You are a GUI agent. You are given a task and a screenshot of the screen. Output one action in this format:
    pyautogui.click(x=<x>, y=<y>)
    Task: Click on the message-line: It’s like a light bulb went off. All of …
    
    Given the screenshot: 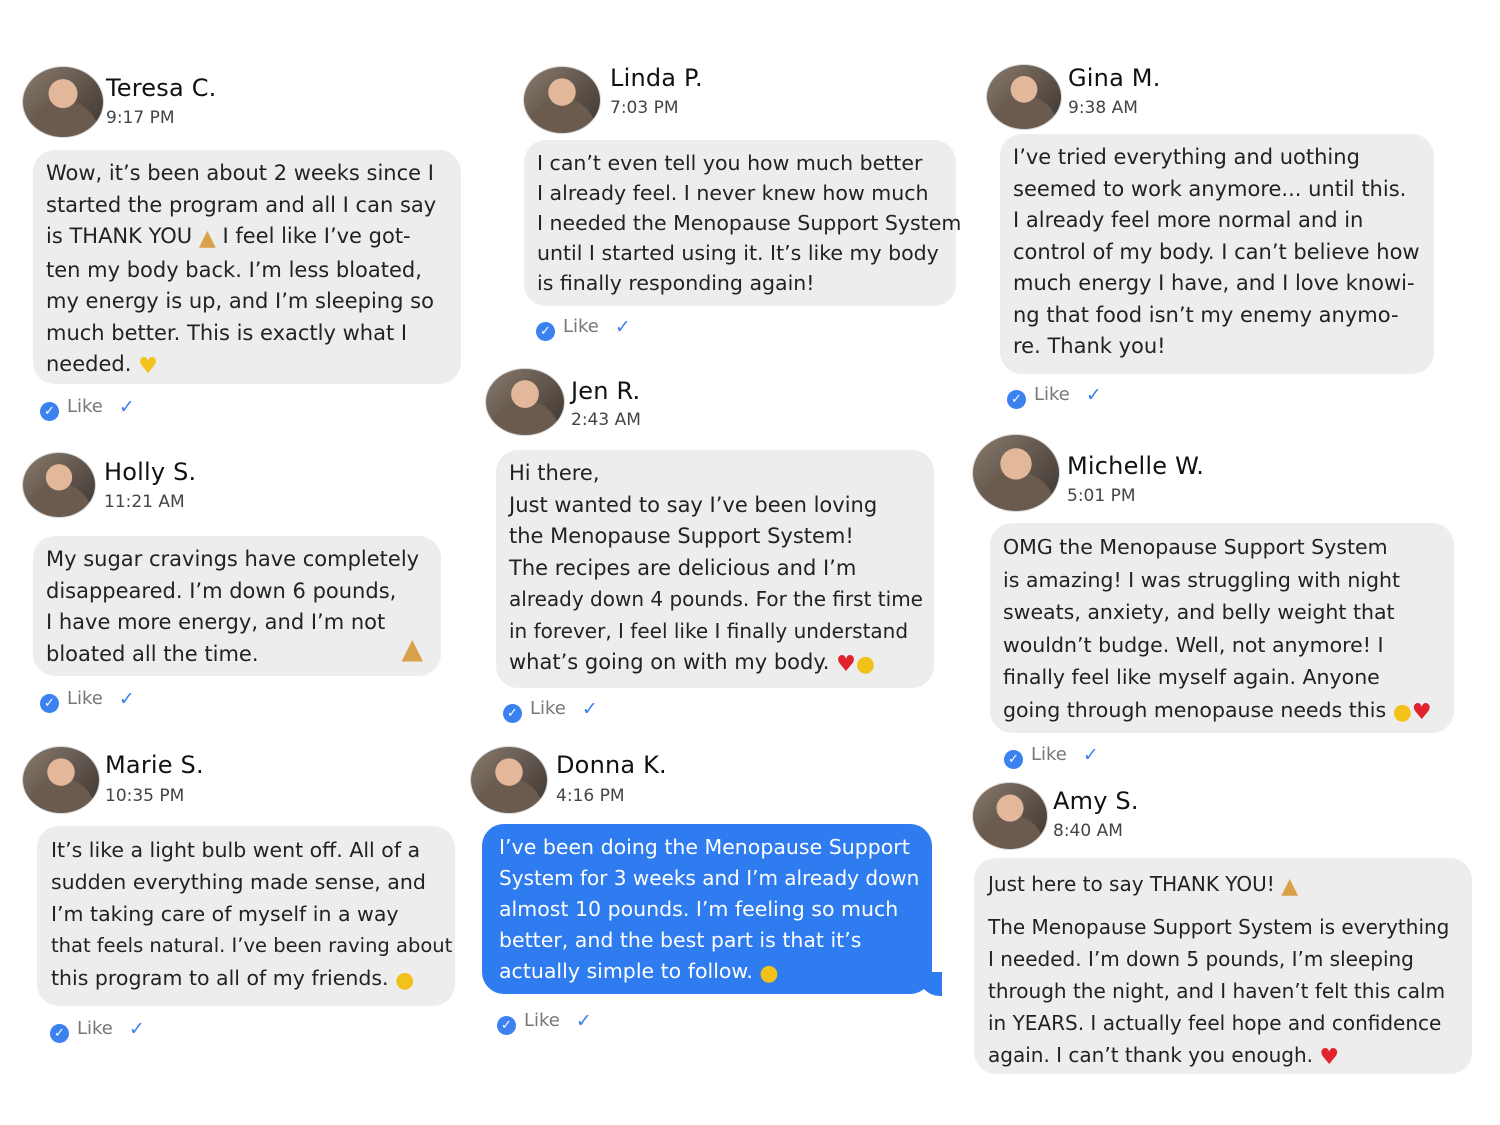 What is the action you would take?
    pyautogui.click(x=236, y=850)
    